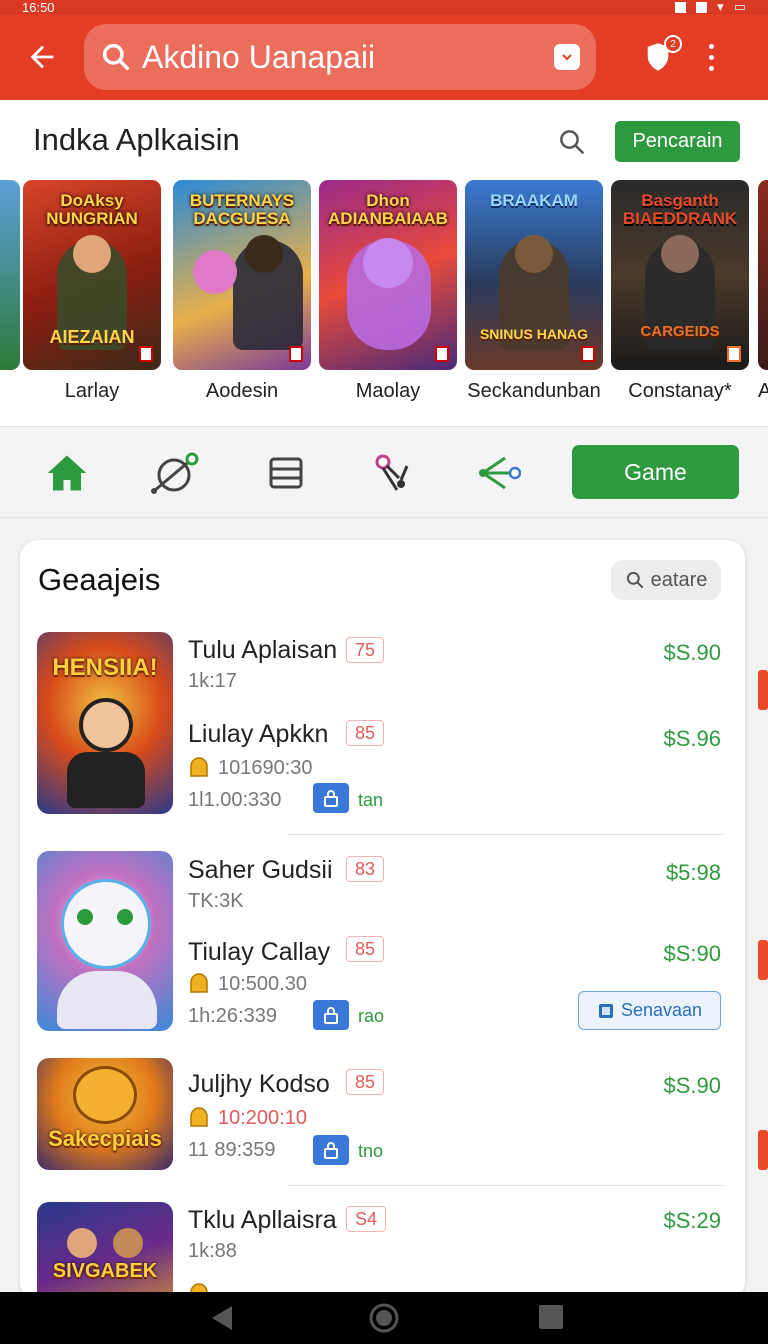 Image resolution: width=768 pixels, height=1344 pixels. I want to click on app-name: Tklu Apllaisra, so click(262, 1220).